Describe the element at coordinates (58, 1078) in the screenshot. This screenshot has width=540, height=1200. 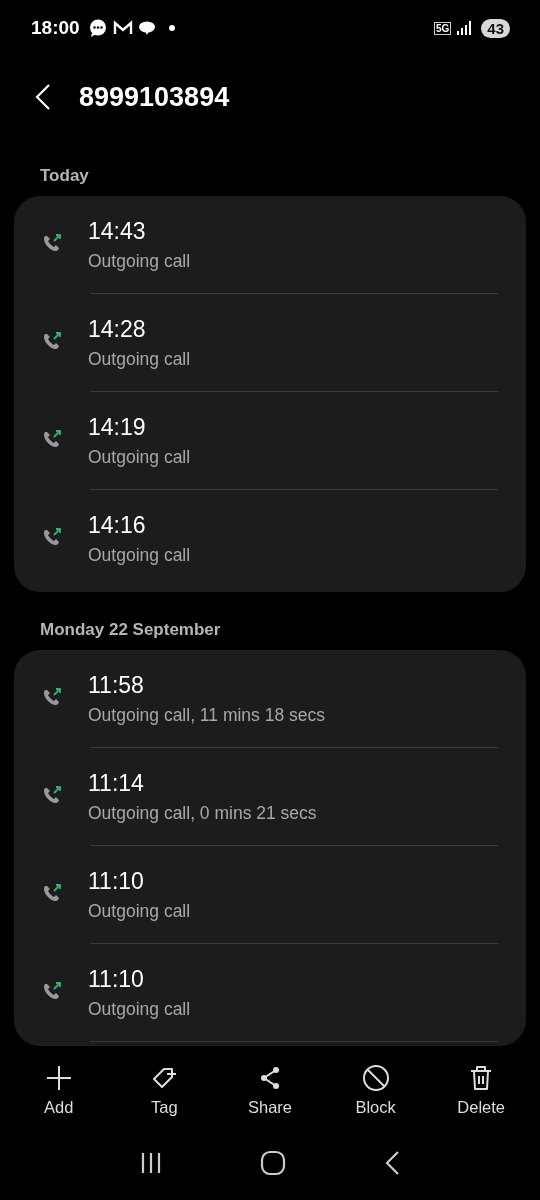
I see `add-icon` at that location.